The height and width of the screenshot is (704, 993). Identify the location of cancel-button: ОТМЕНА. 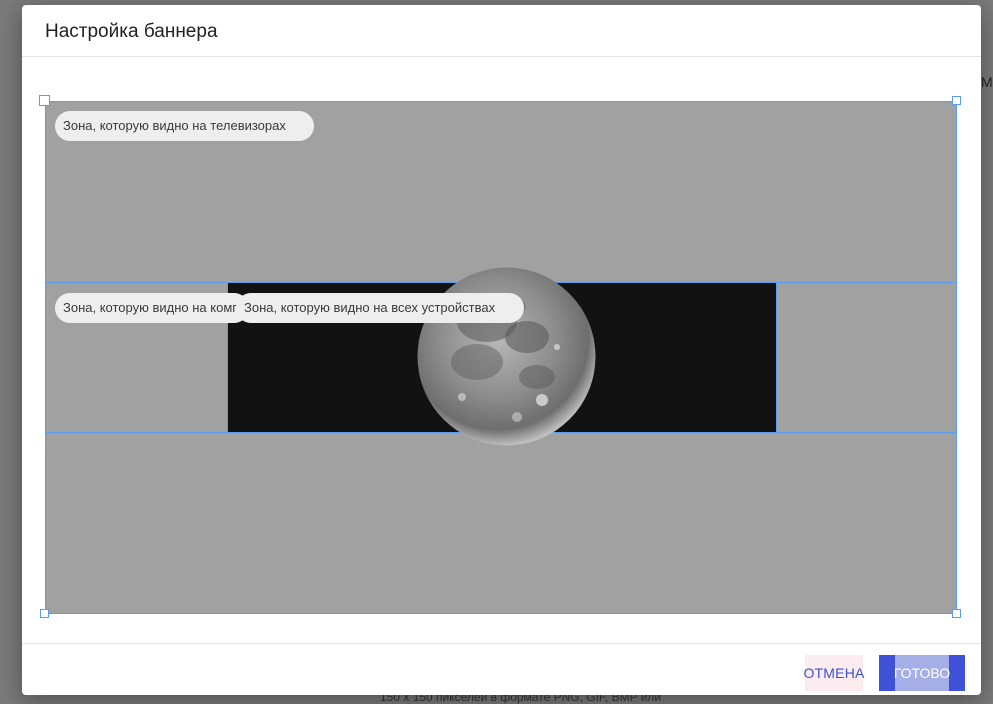
(833, 673).